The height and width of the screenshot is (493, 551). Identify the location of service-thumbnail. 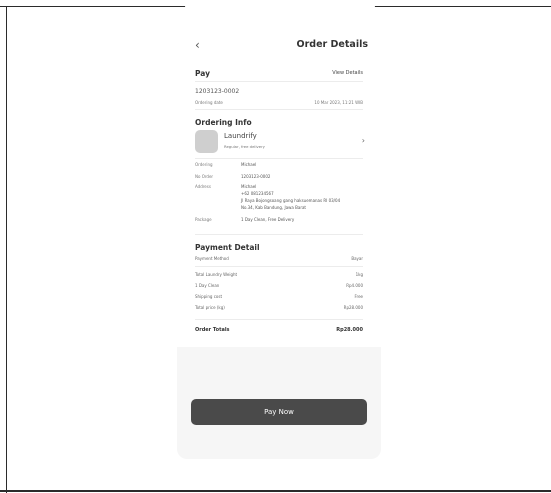
(206, 141).